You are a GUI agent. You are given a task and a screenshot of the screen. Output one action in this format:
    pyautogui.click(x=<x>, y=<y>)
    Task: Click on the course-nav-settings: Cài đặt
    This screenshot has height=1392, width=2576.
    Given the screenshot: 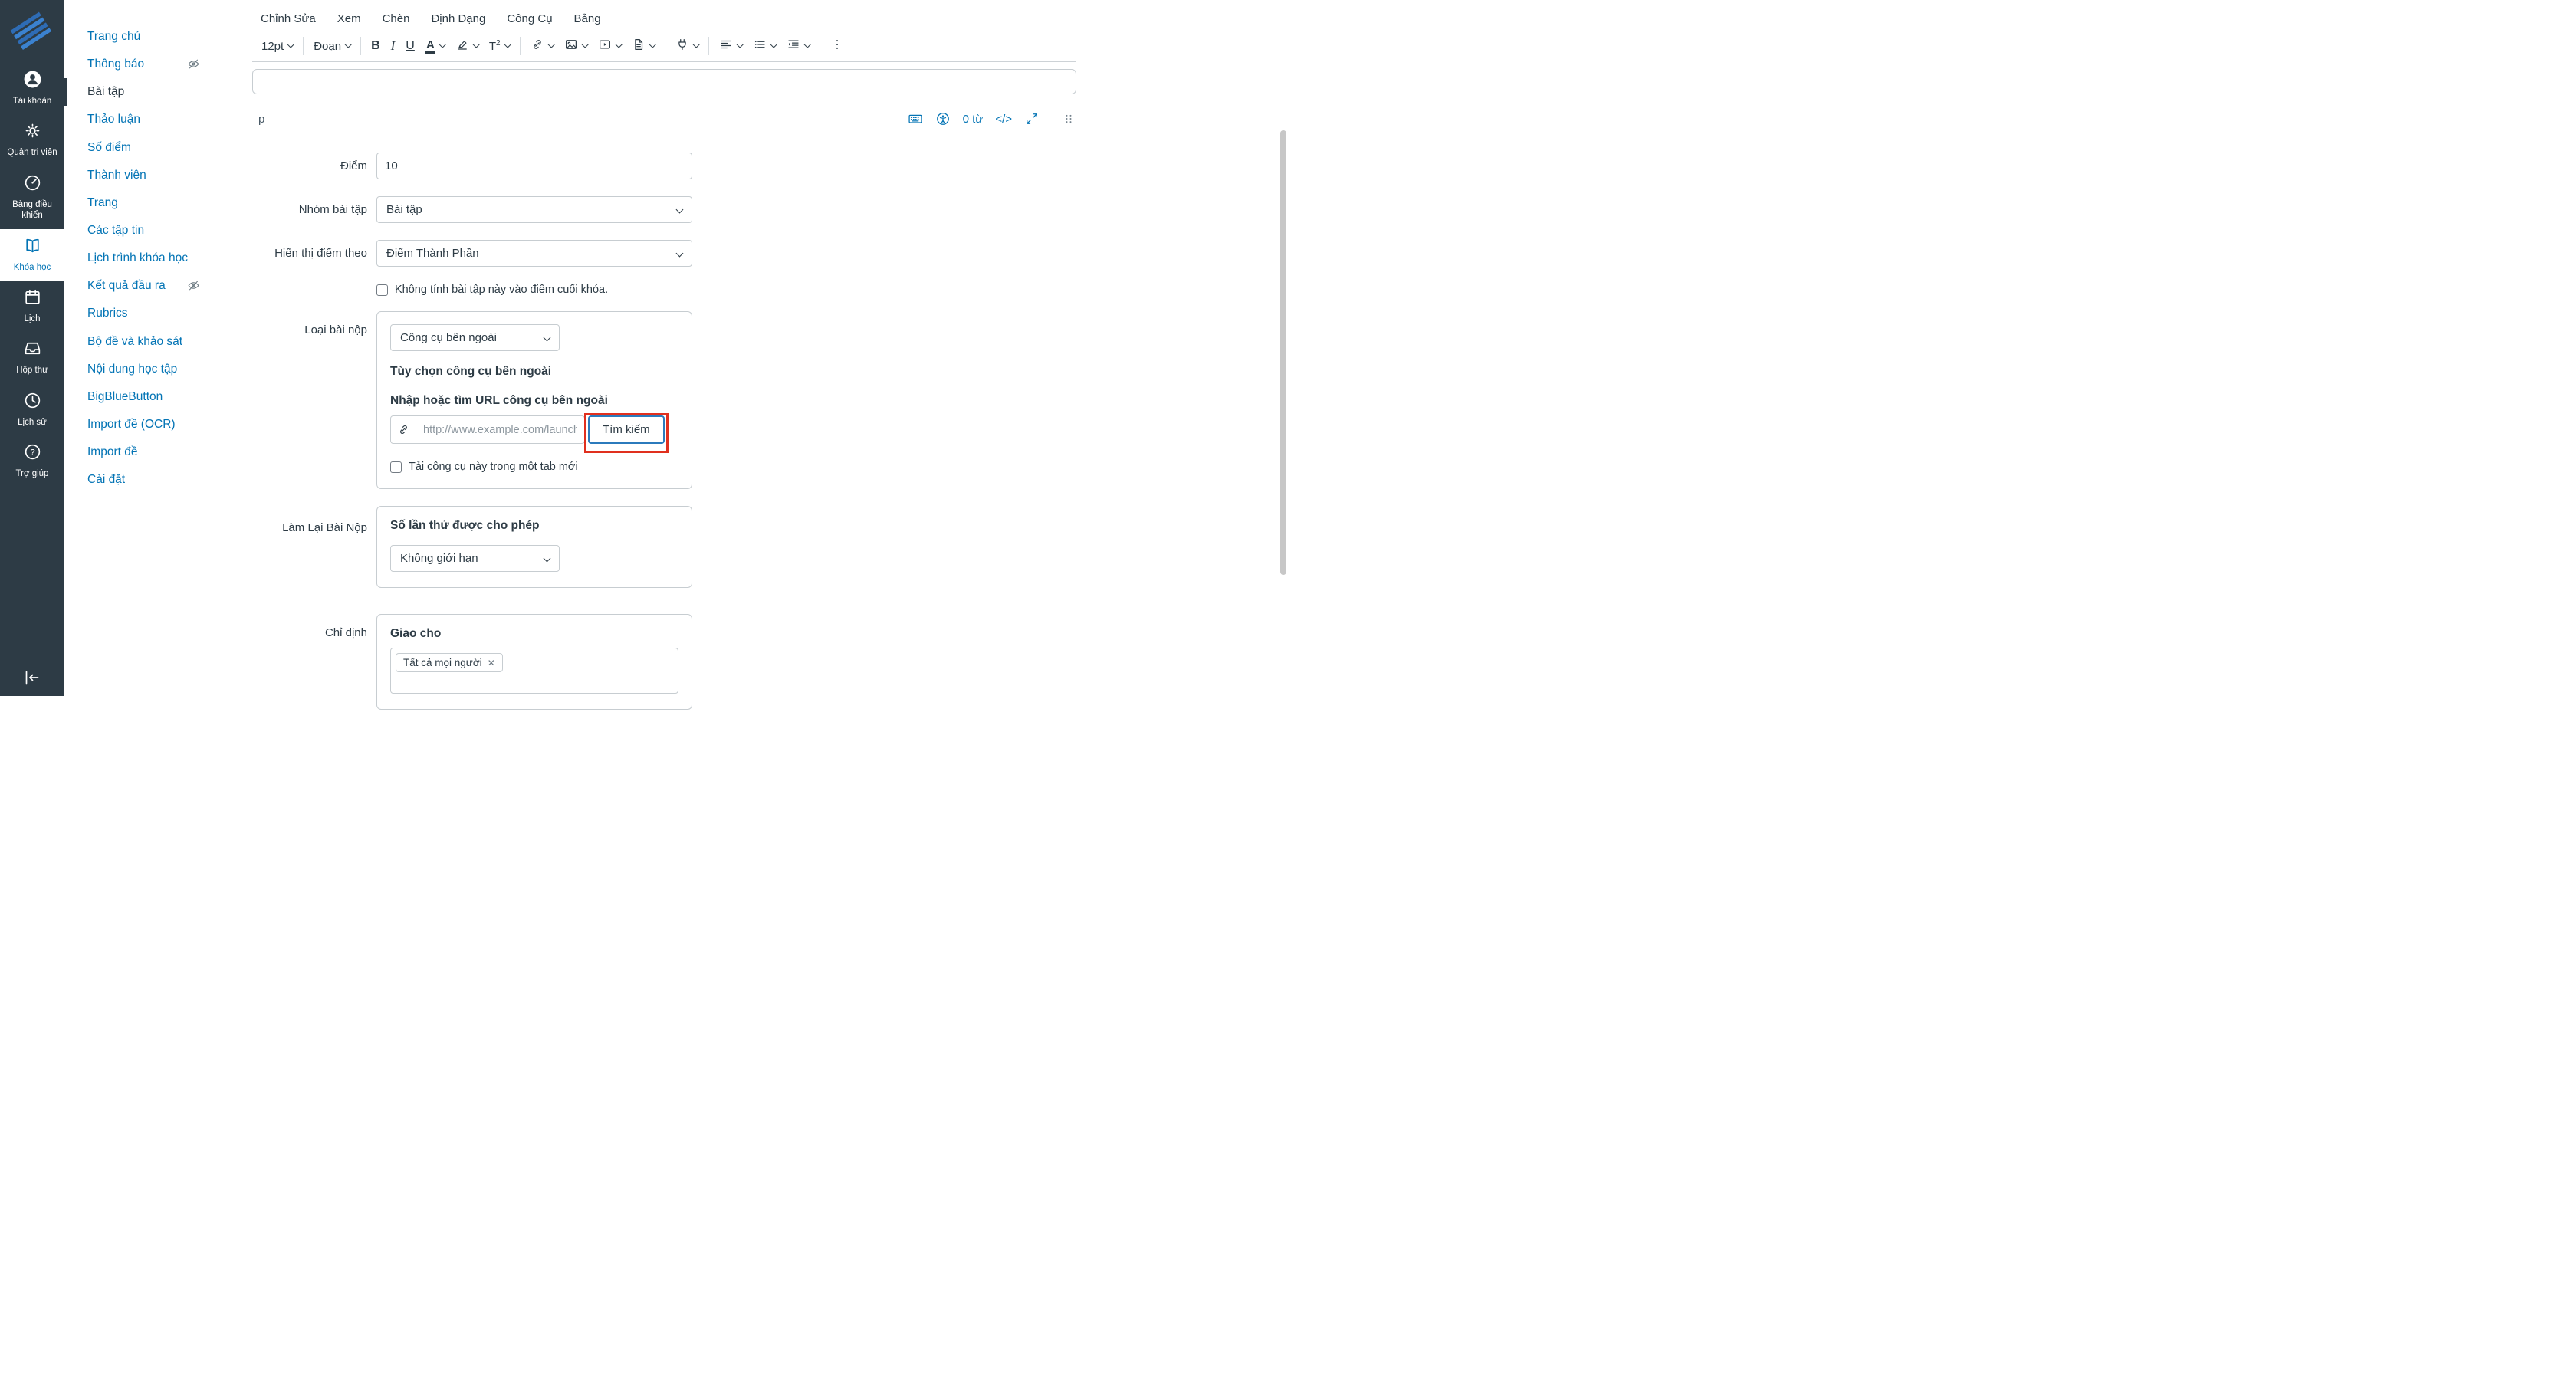 What is the action you would take?
    pyautogui.click(x=156, y=480)
    